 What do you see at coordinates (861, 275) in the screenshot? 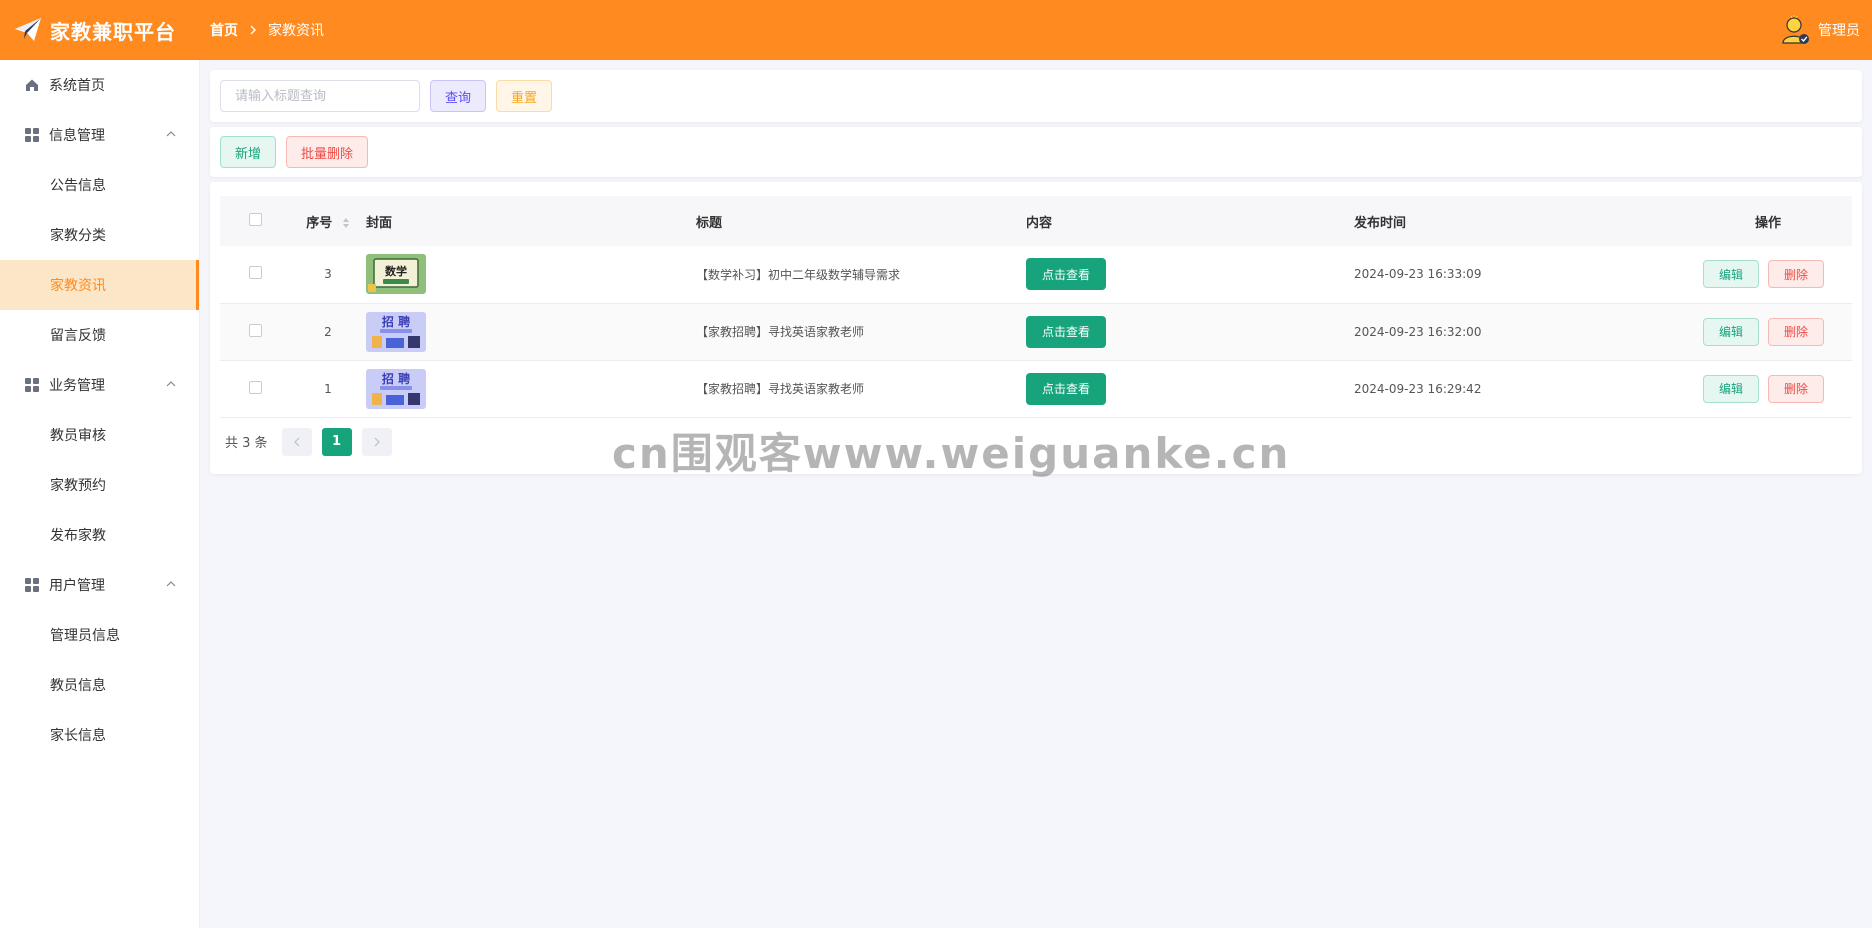
I see `row-title: 【数学补习】初中二年级数学辅导需求` at bounding box center [861, 275].